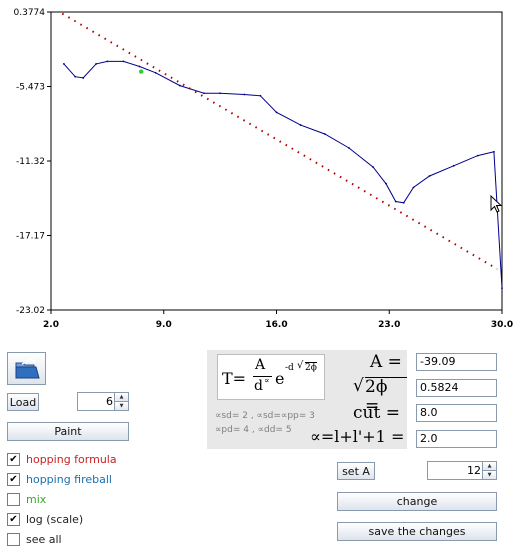 The image size is (530, 555). Describe the element at coordinates (44, 539) in the screenshot. I see `checkbox-label: see all` at that location.